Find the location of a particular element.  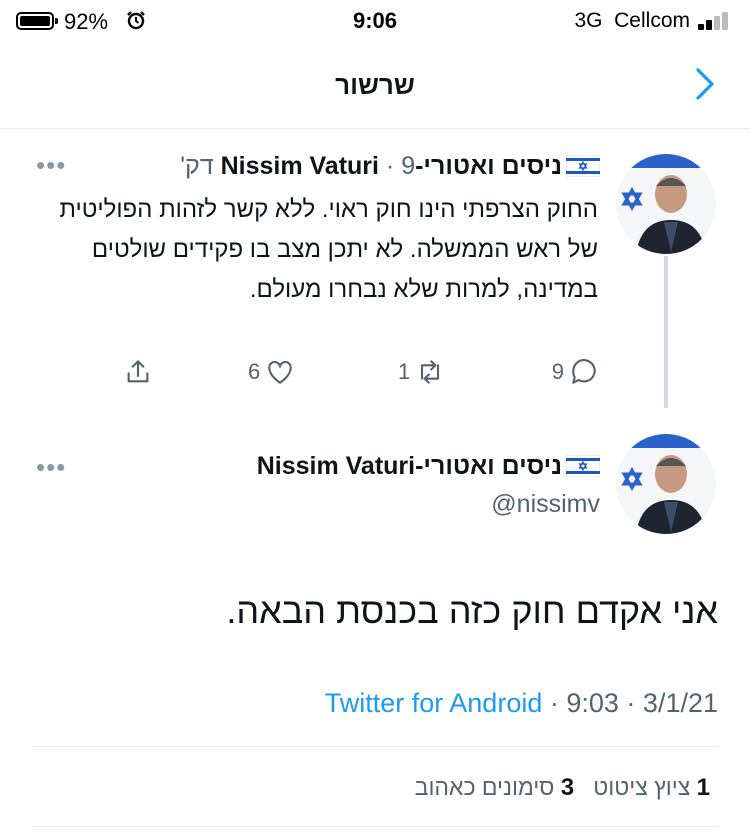

parent-more-button: ••• is located at coordinates (51, 165).